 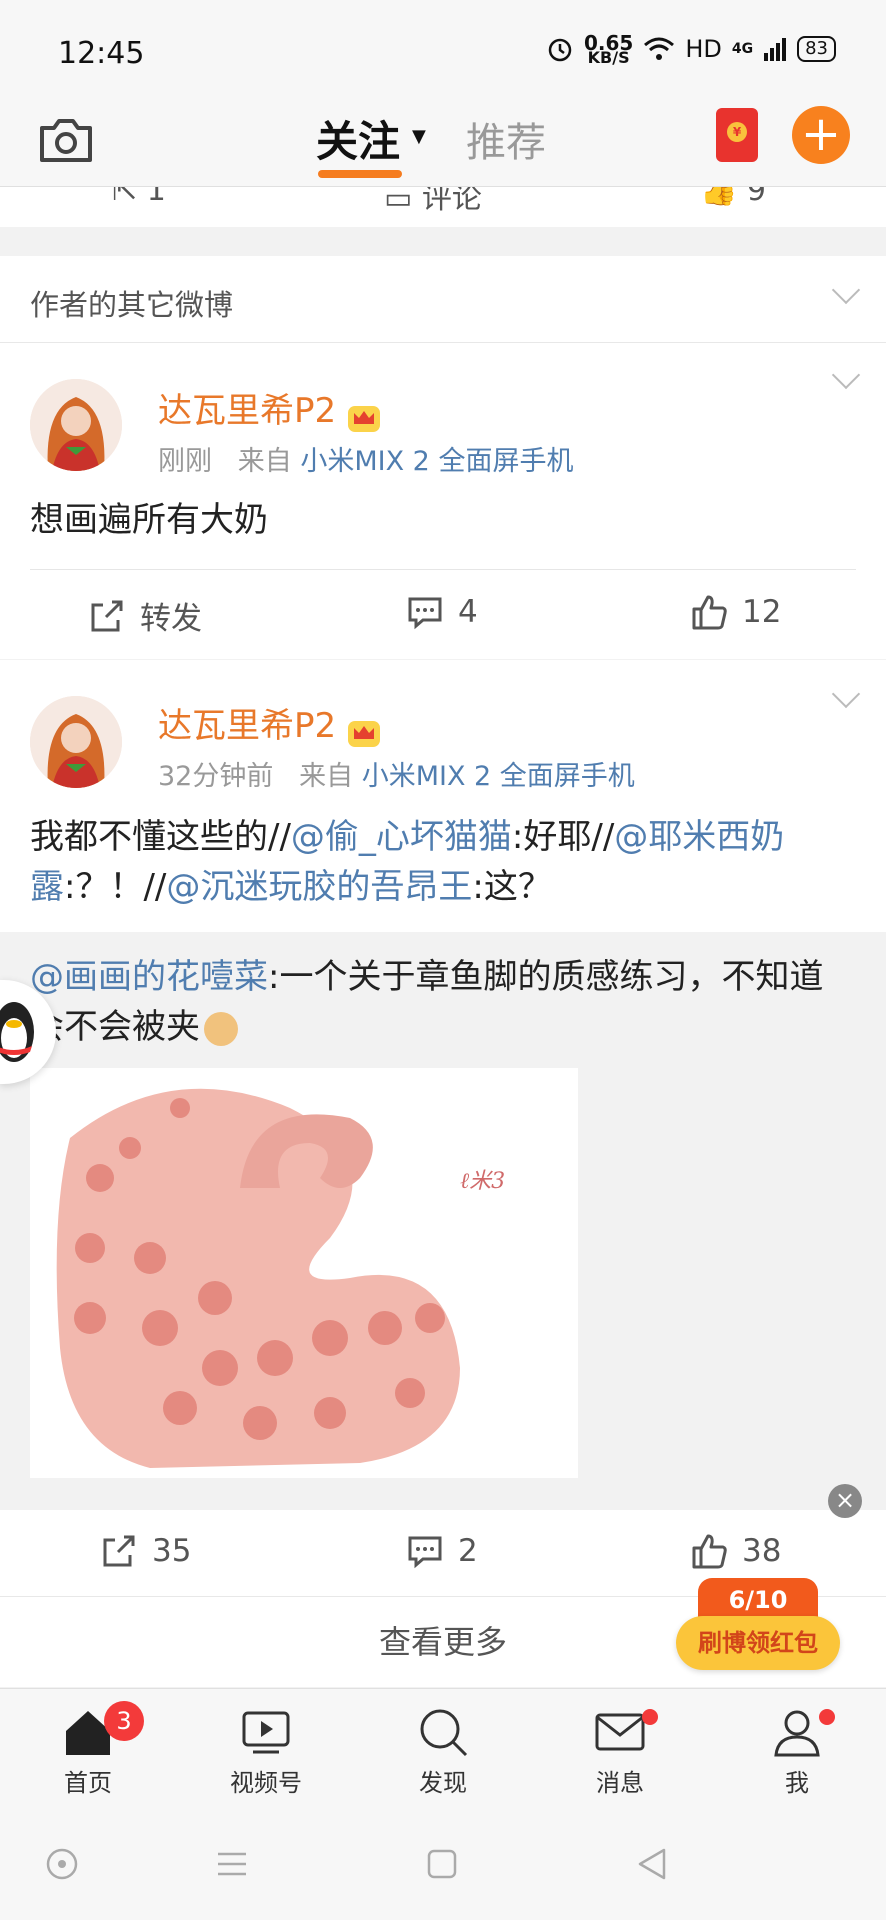 What do you see at coordinates (266, 1732) in the screenshot?
I see `video-icon` at bounding box center [266, 1732].